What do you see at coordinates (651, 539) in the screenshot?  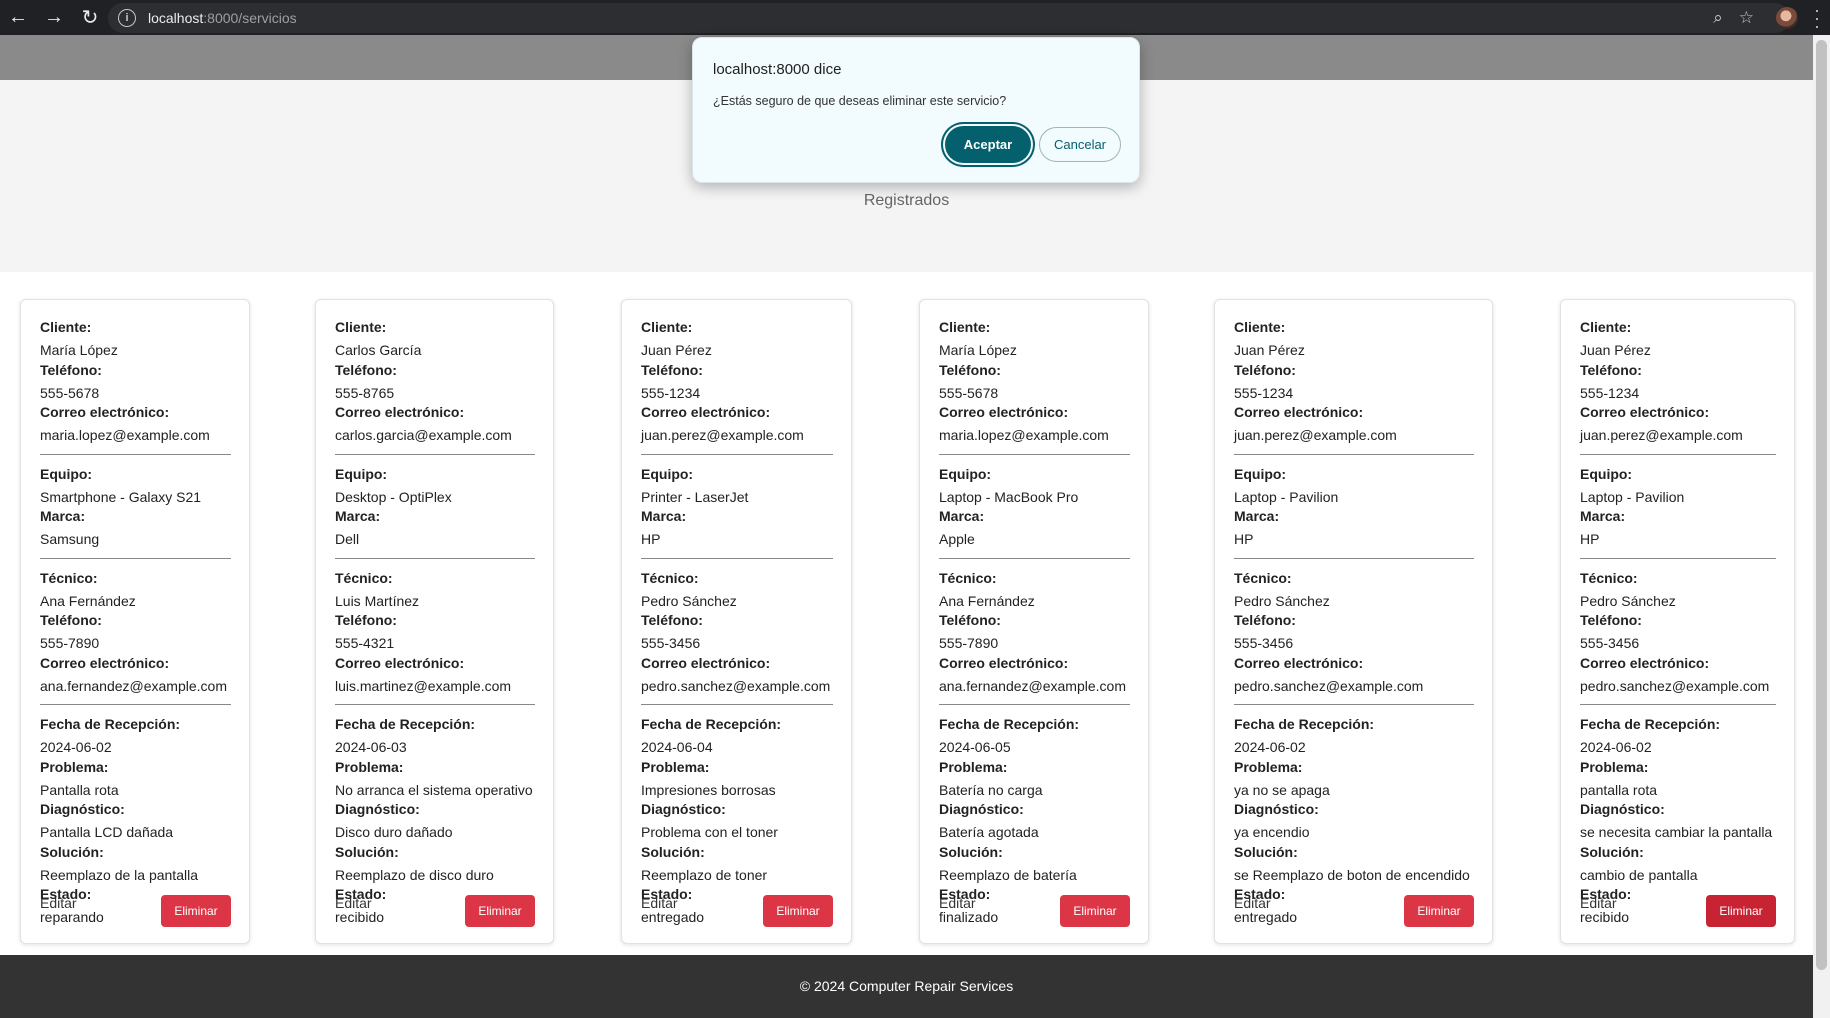 I see `field-value-marca: HP` at bounding box center [651, 539].